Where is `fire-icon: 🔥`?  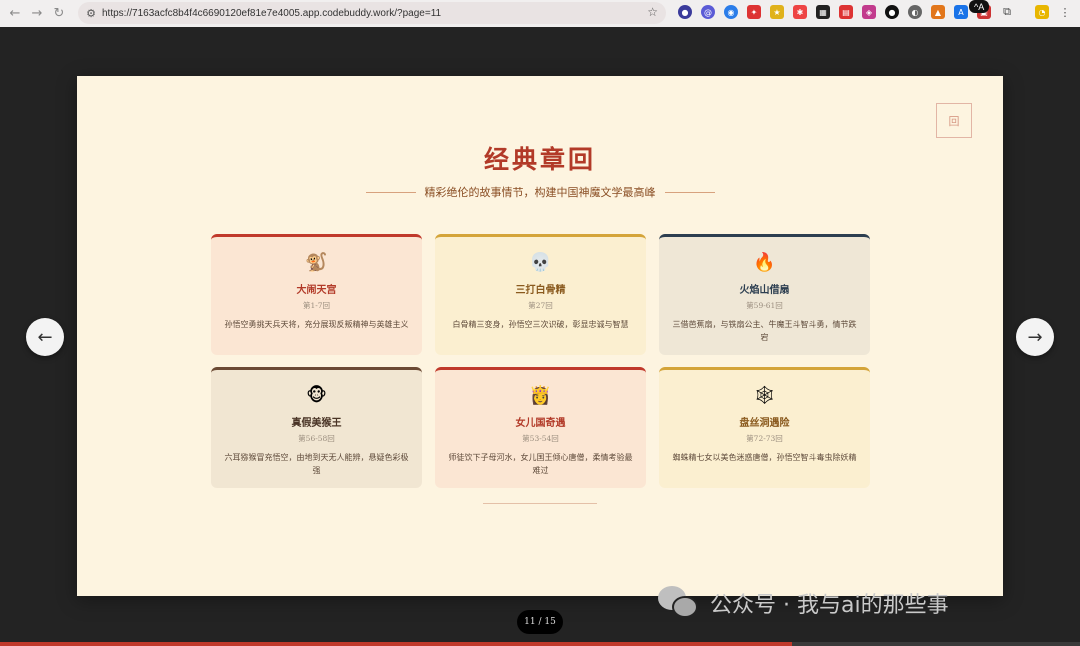
fire-icon: 🔥 is located at coordinates (764, 262).